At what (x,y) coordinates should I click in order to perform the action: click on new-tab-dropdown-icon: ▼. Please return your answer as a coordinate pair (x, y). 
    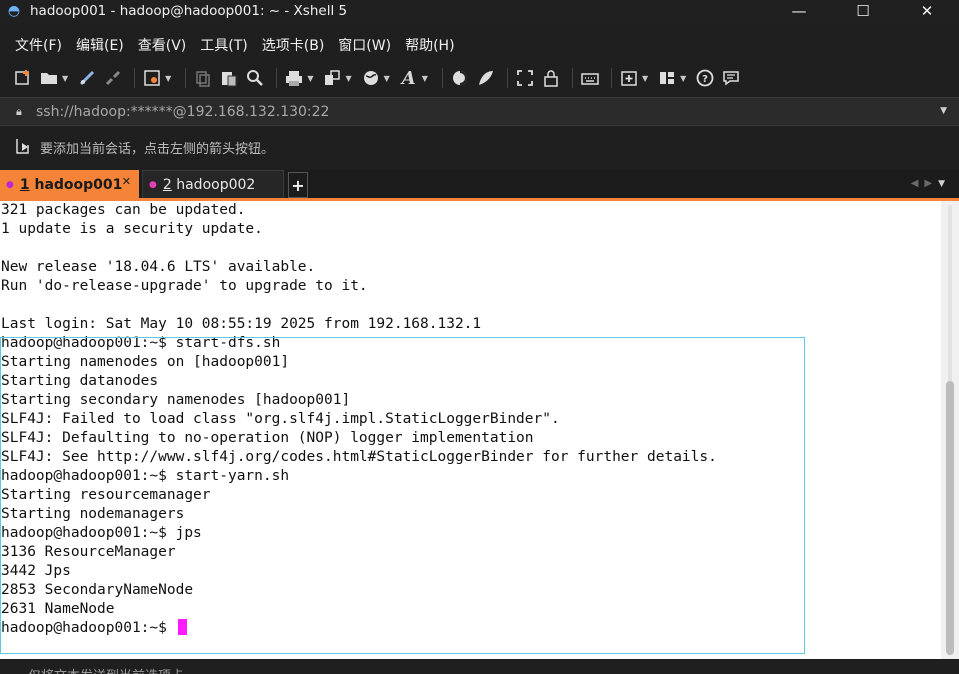
    Looking at the image, I should click on (645, 78).